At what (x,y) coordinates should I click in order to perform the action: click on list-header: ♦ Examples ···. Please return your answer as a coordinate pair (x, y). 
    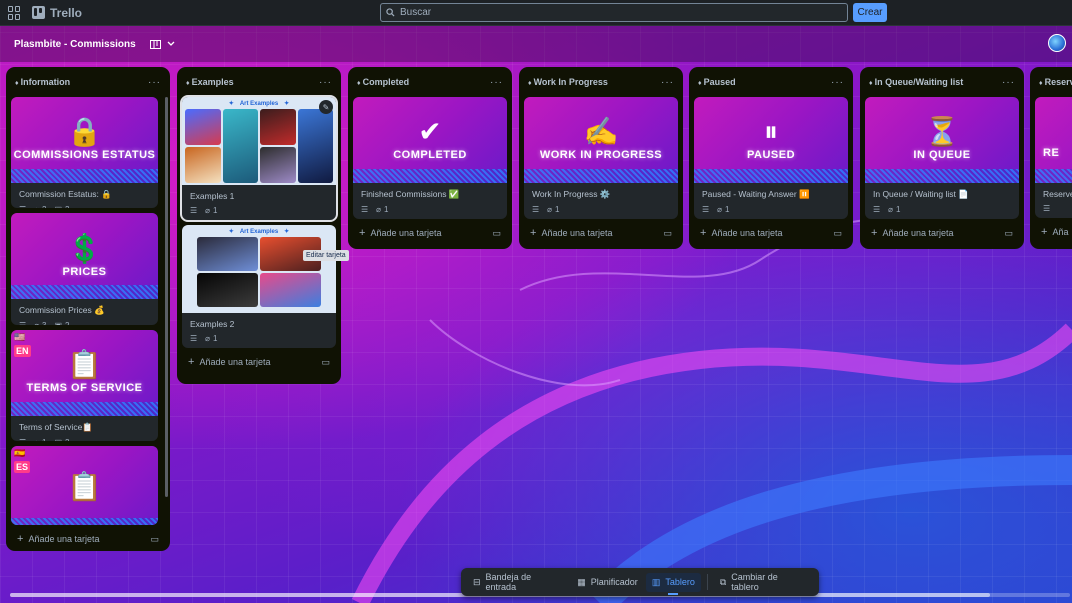
    Looking at the image, I should click on (259, 82).